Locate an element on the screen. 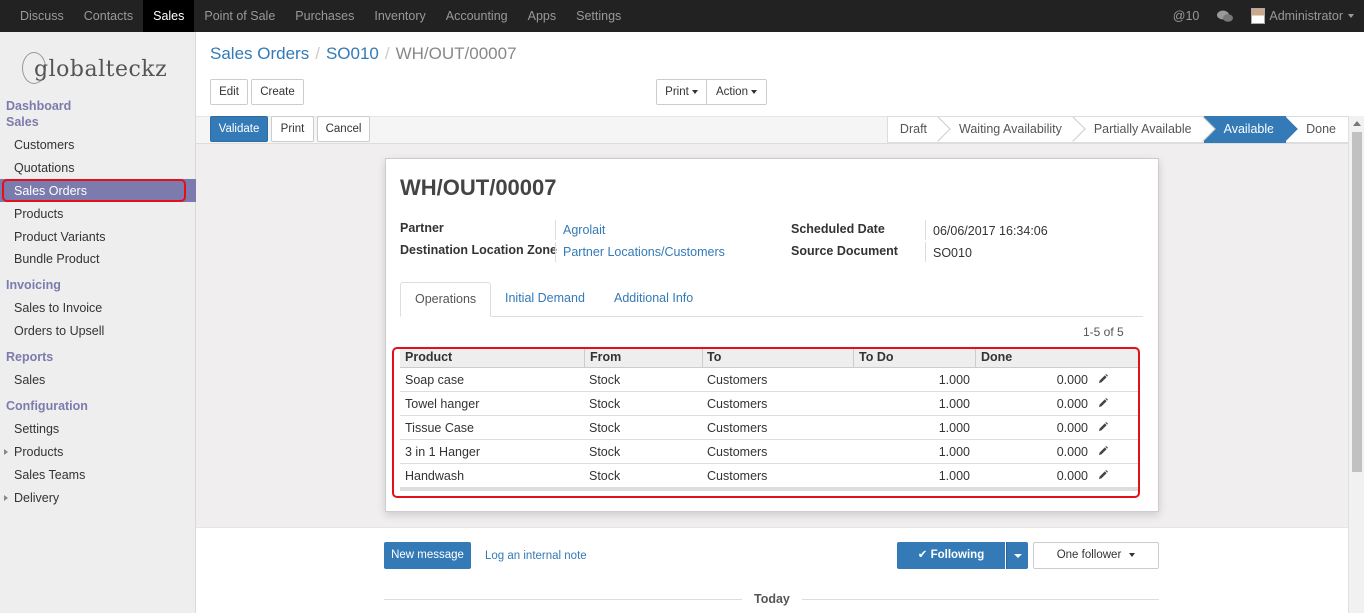 Image resolution: width=1364 pixels, height=613 pixels. breadcrumb-current: WH/OUT/00007 is located at coordinates (456, 53).